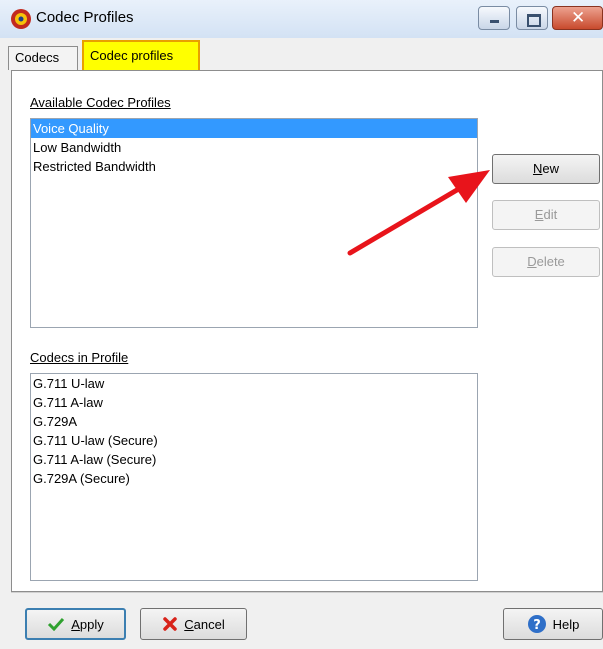 This screenshot has height=649, width=603. Describe the element at coordinates (91, 624) in the screenshot. I see `apply-label: pply` at that location.